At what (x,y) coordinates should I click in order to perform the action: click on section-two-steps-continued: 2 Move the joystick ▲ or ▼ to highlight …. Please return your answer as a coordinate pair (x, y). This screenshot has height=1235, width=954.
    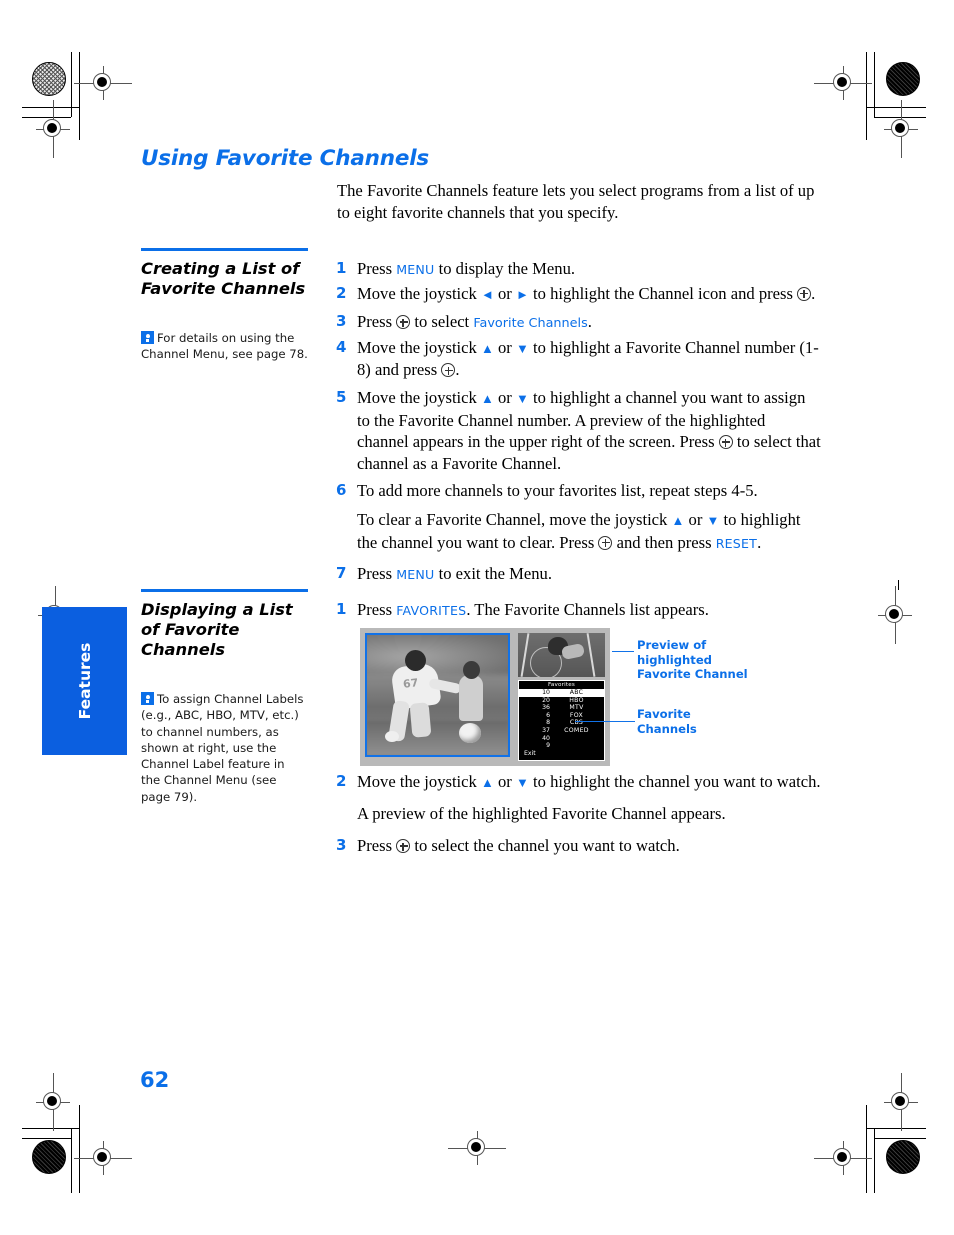
    Looking at the image, I should click on (578, 815).